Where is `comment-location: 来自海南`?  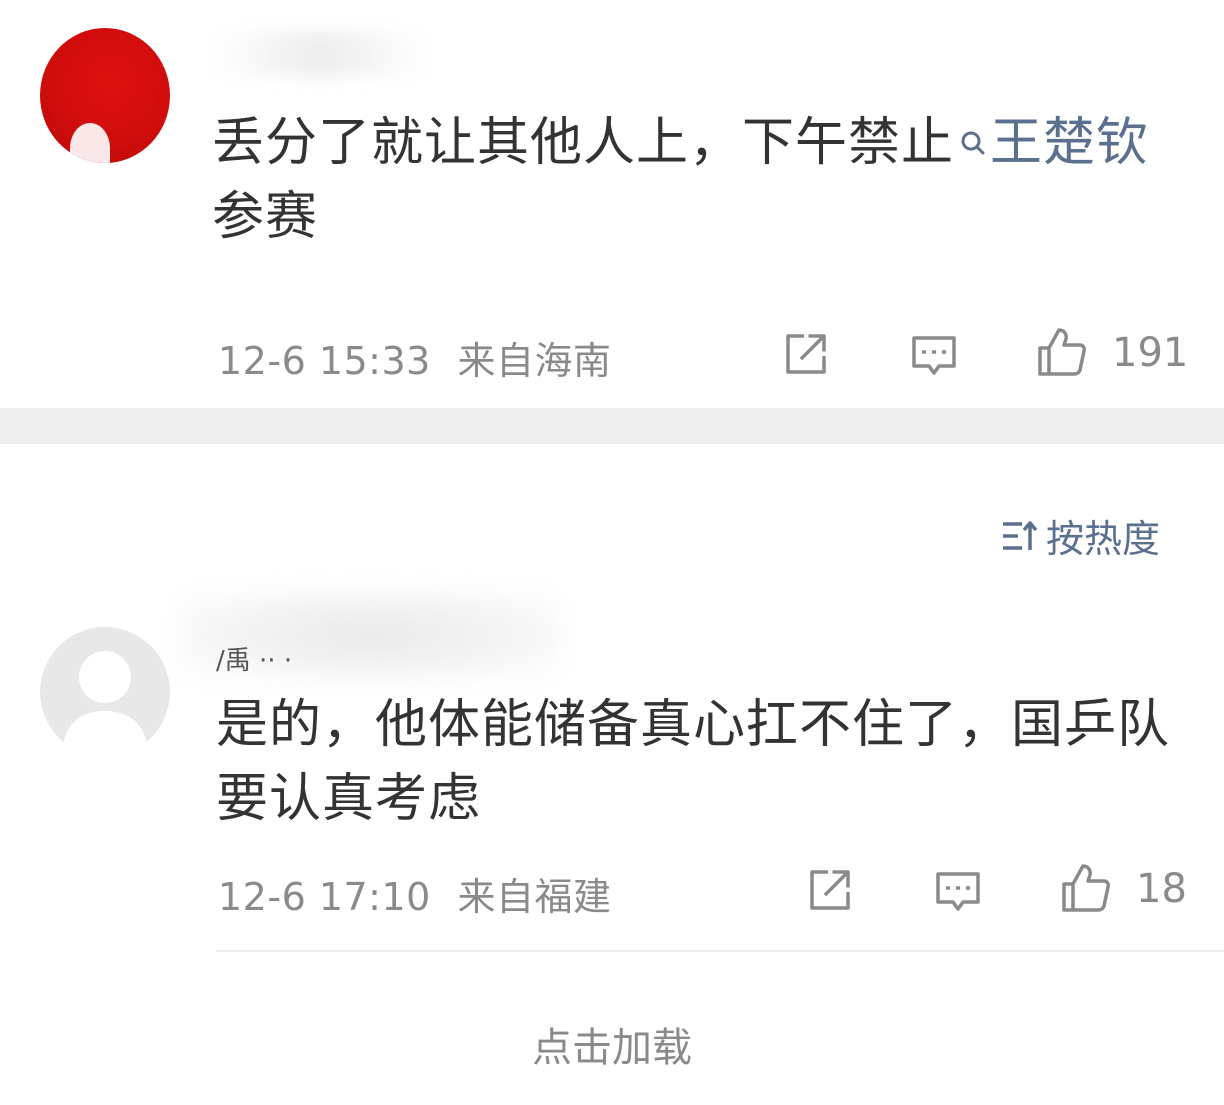
comment-location: 来自海南 is located at coordinates (534, 361).